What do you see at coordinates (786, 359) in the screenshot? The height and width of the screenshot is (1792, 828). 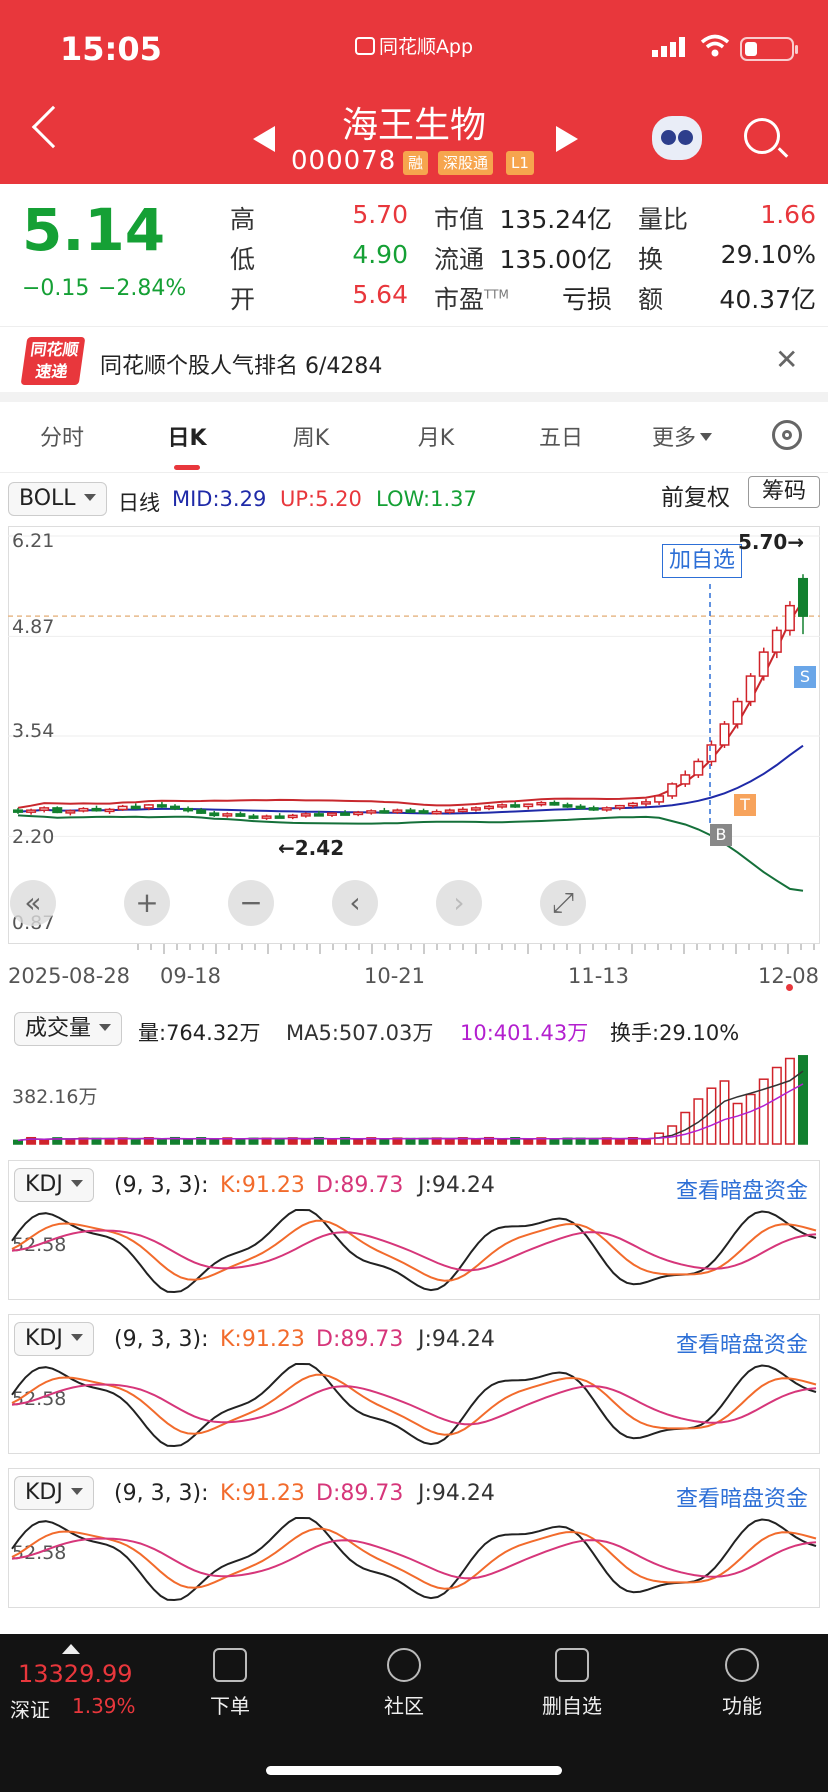 I see `close-icon: ✕` at bounding box center [786, 359].